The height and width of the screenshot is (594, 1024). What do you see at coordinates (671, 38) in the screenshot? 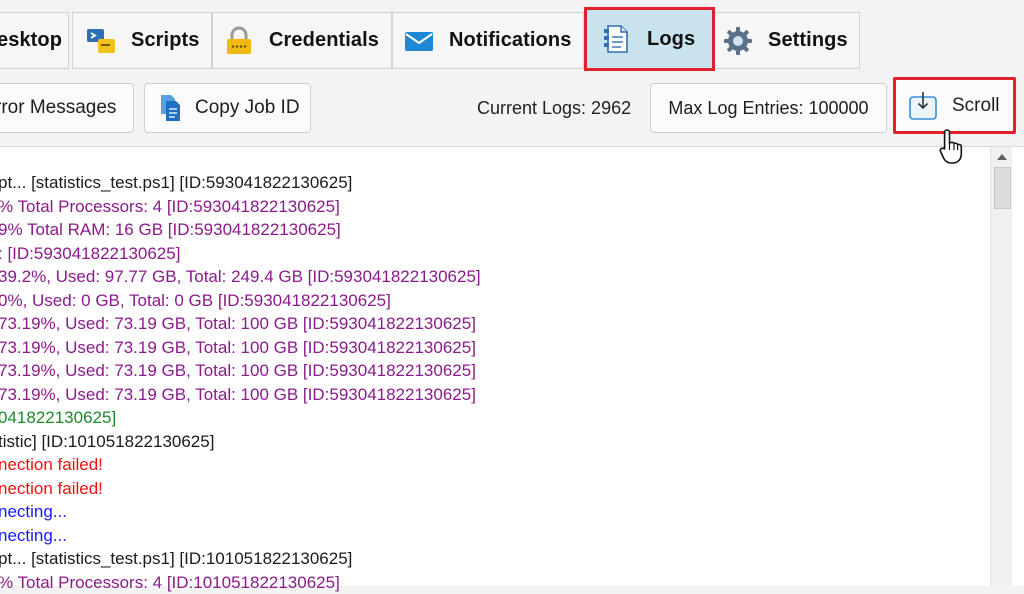
I see `tab-logs-label: Logs` at bounding box center [671, 38].